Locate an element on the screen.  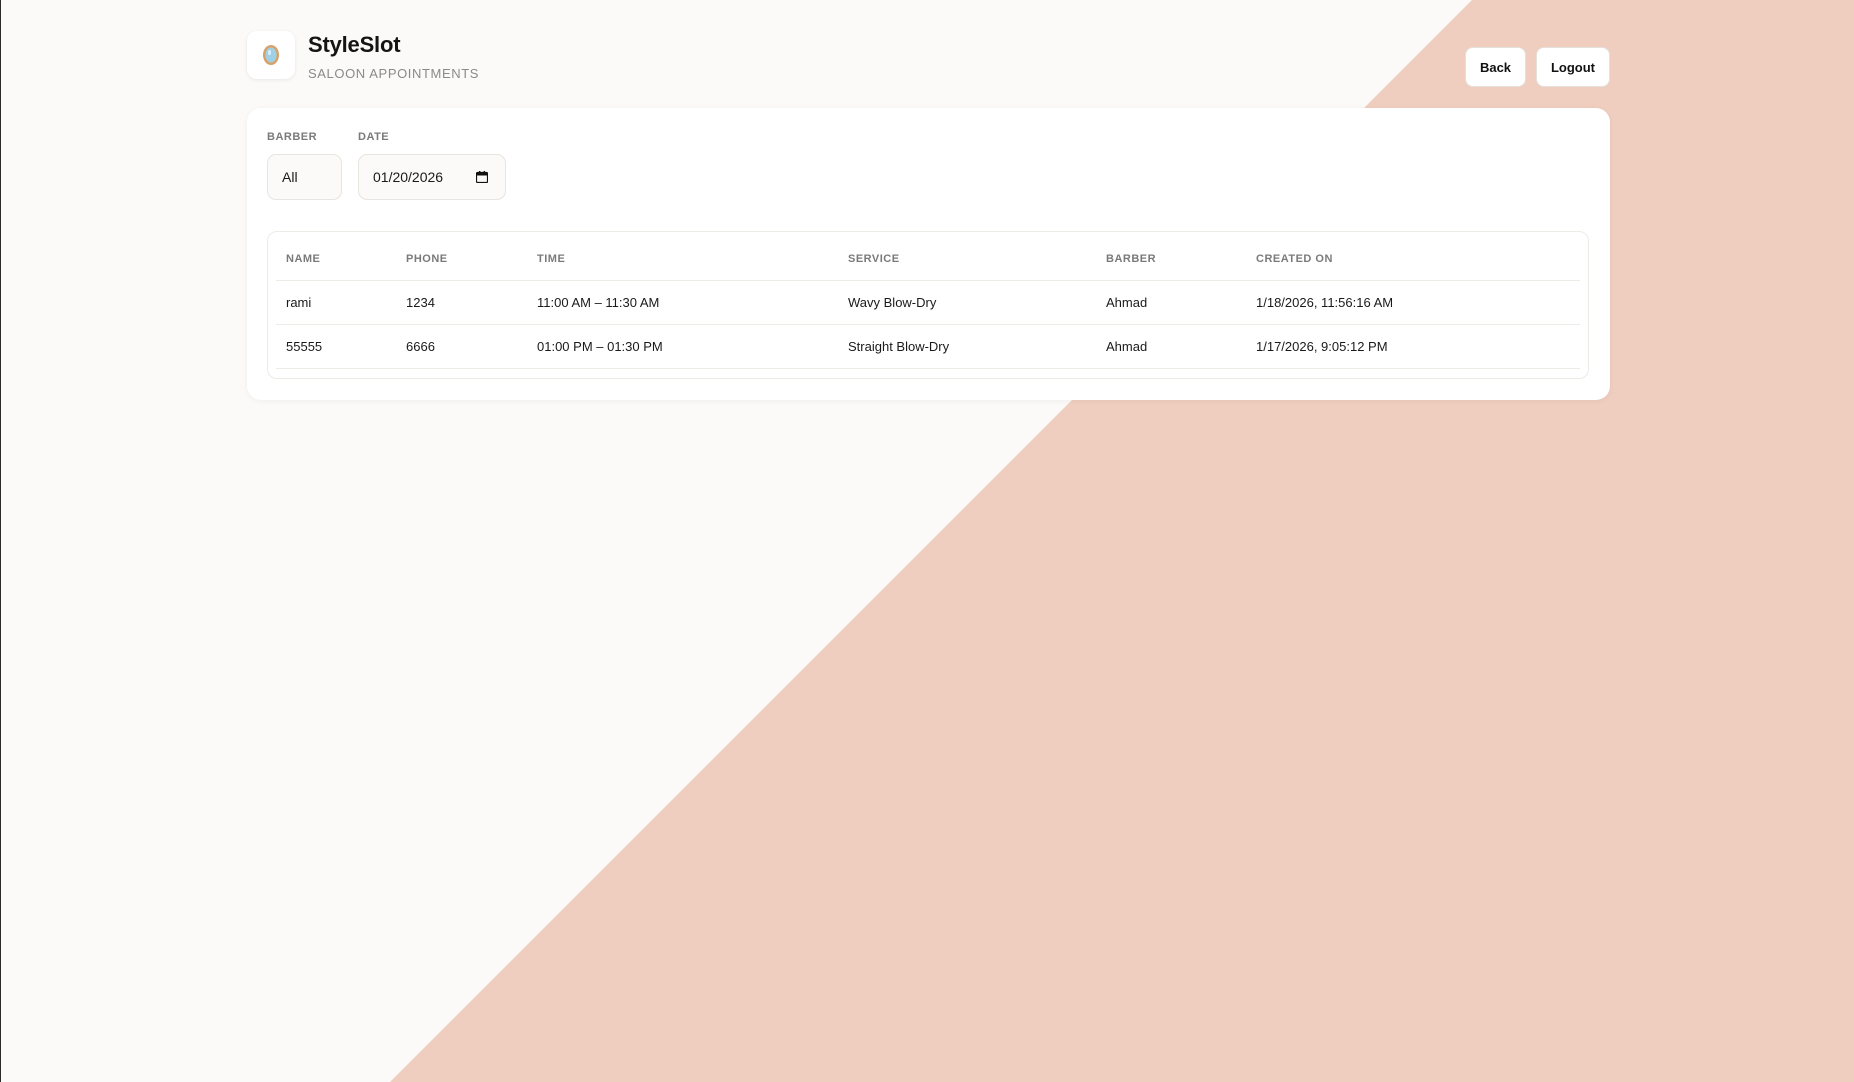
date-input: 01/20/2026 is located at coordinates (432, 177).